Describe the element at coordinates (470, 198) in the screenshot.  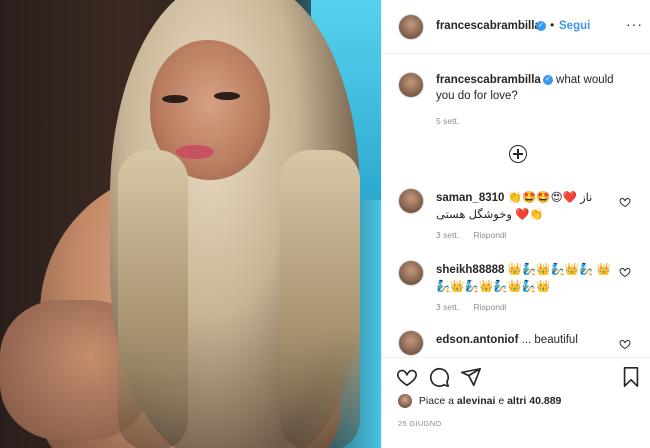
I see `comment-username: saman_8310` at that location.